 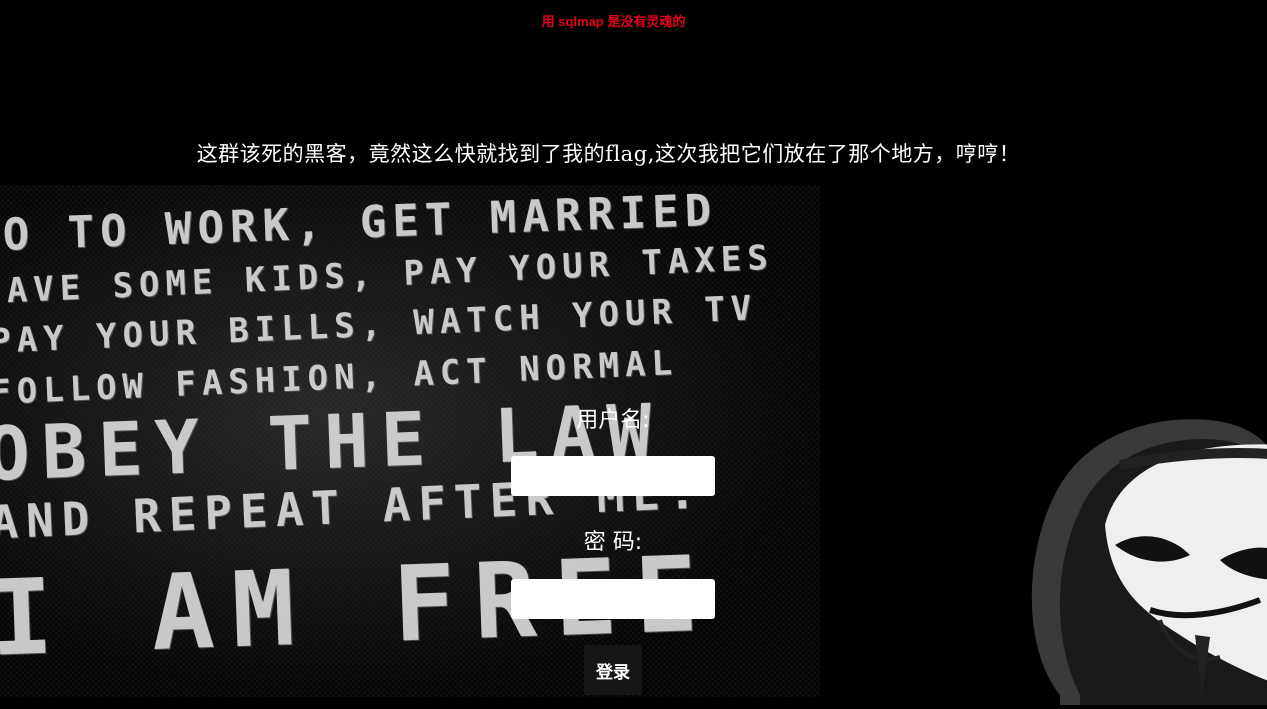 I want to click on guy-fawkes-mask-image, so click(x=1143, y=550).